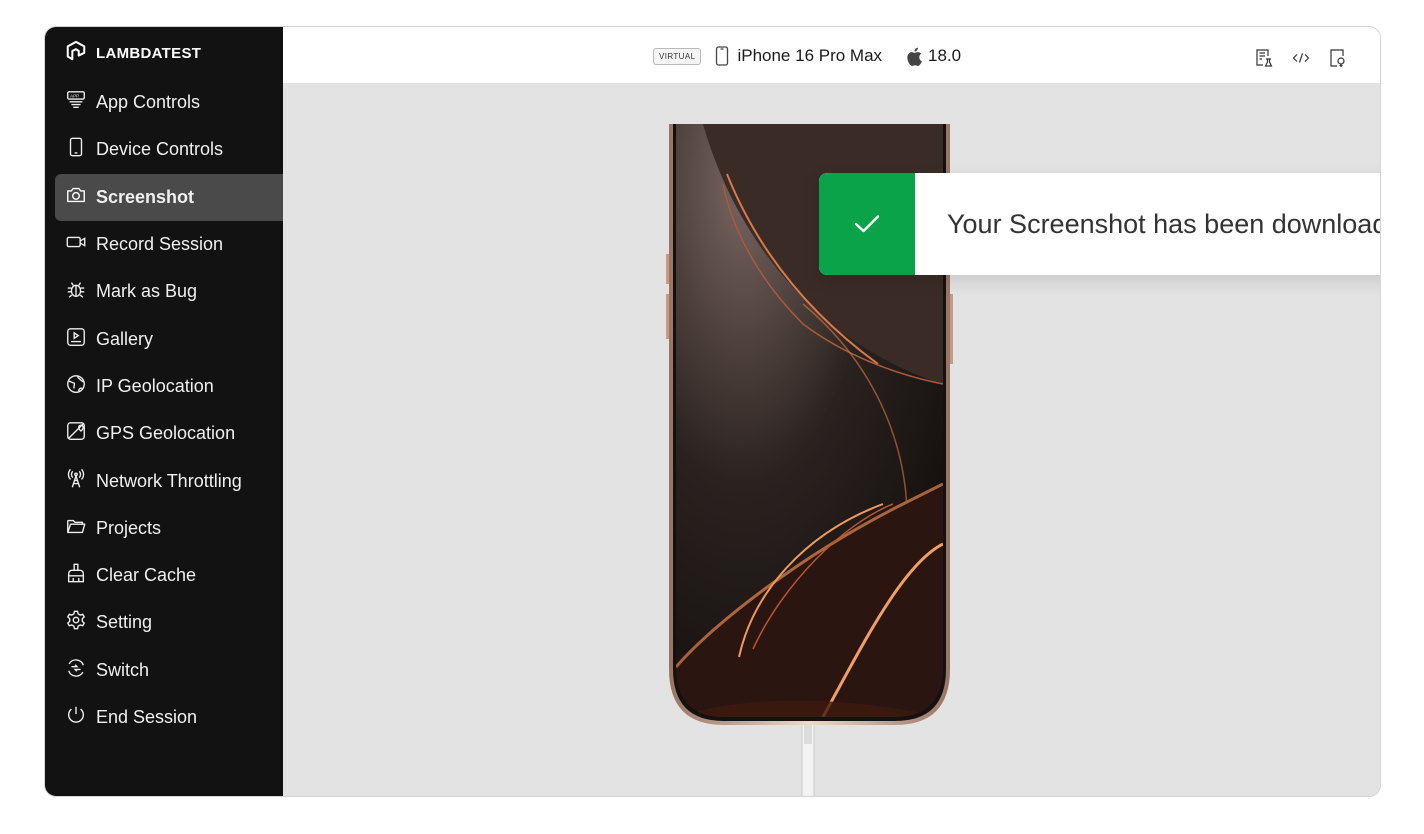 The image size is (1424, 834). I want to click on sidebar-item-app-controls: APP App Controls, so click(169, 102).